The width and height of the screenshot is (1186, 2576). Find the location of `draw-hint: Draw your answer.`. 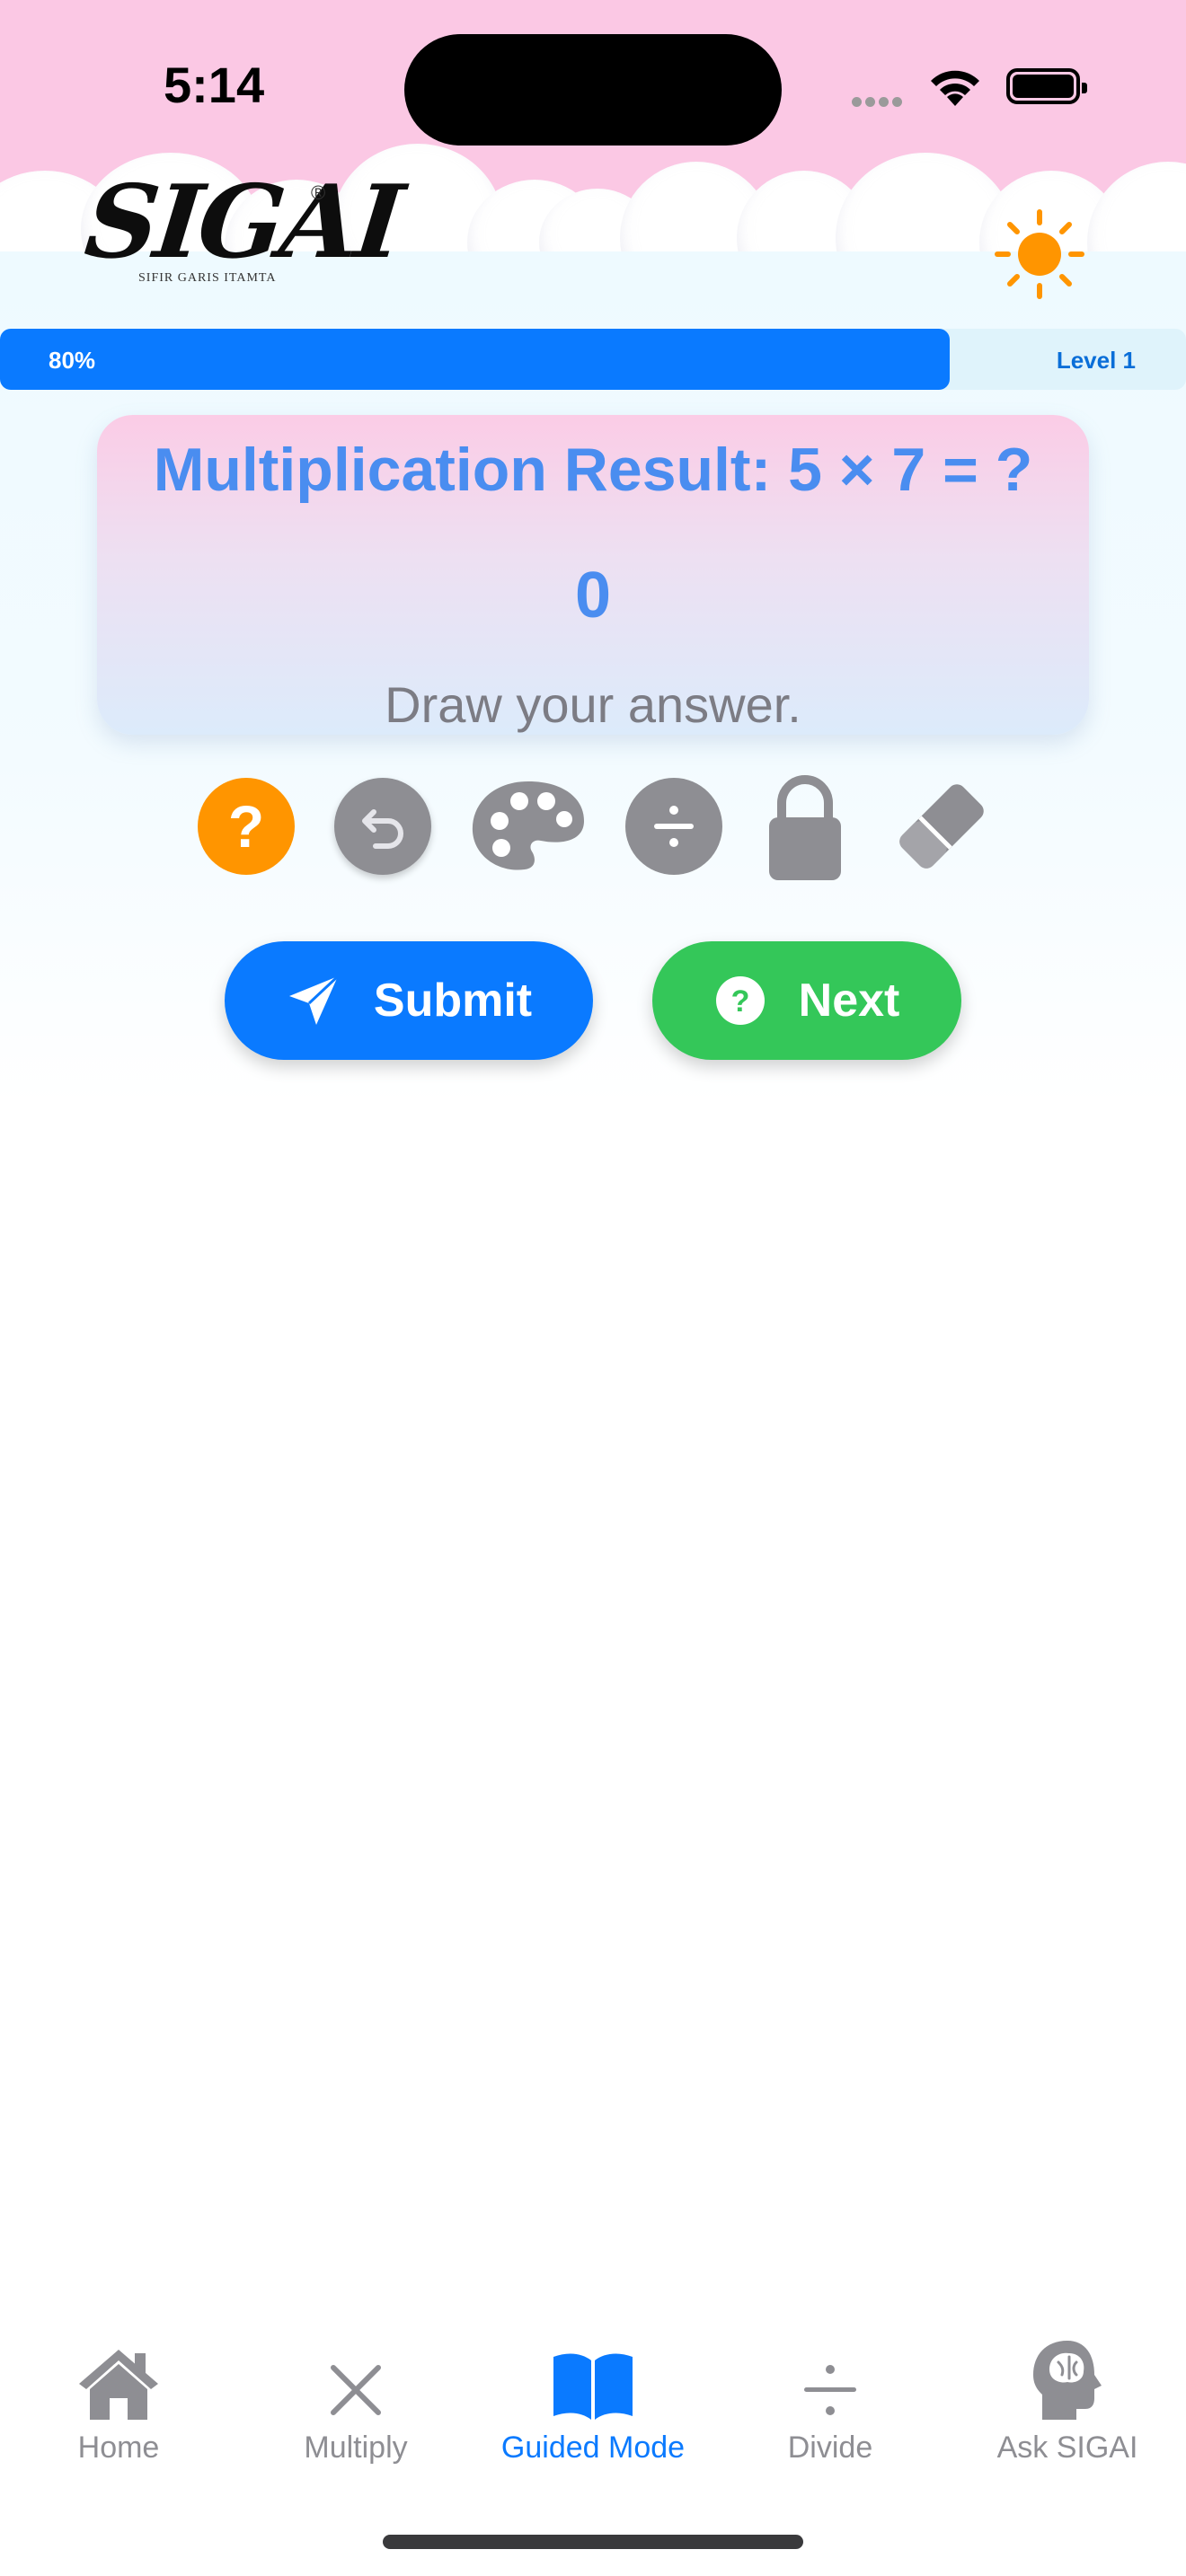

draw-hint: Draw your answer. is located at coordinates (593, 704).